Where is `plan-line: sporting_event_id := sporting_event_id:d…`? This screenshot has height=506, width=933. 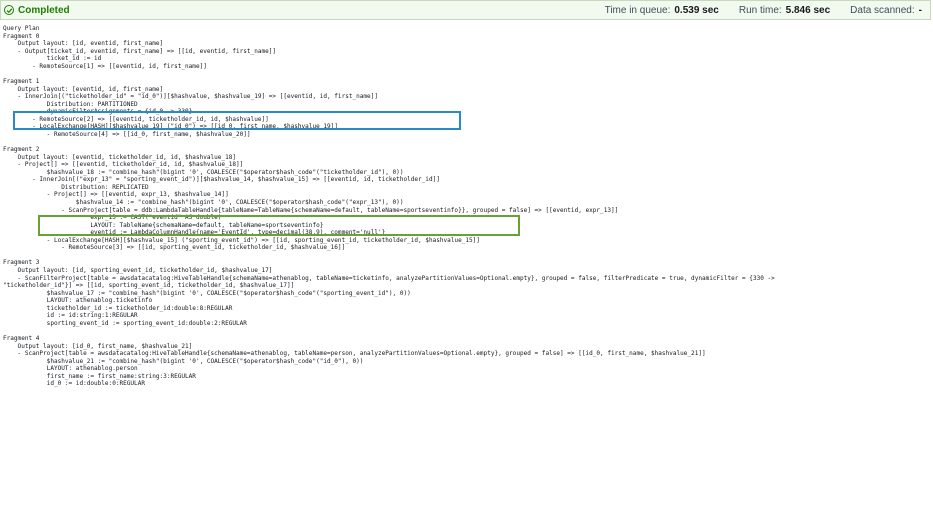 plan-line: sporting_event_id := sporting_event_id:d… is located at coordinates (125, 323).